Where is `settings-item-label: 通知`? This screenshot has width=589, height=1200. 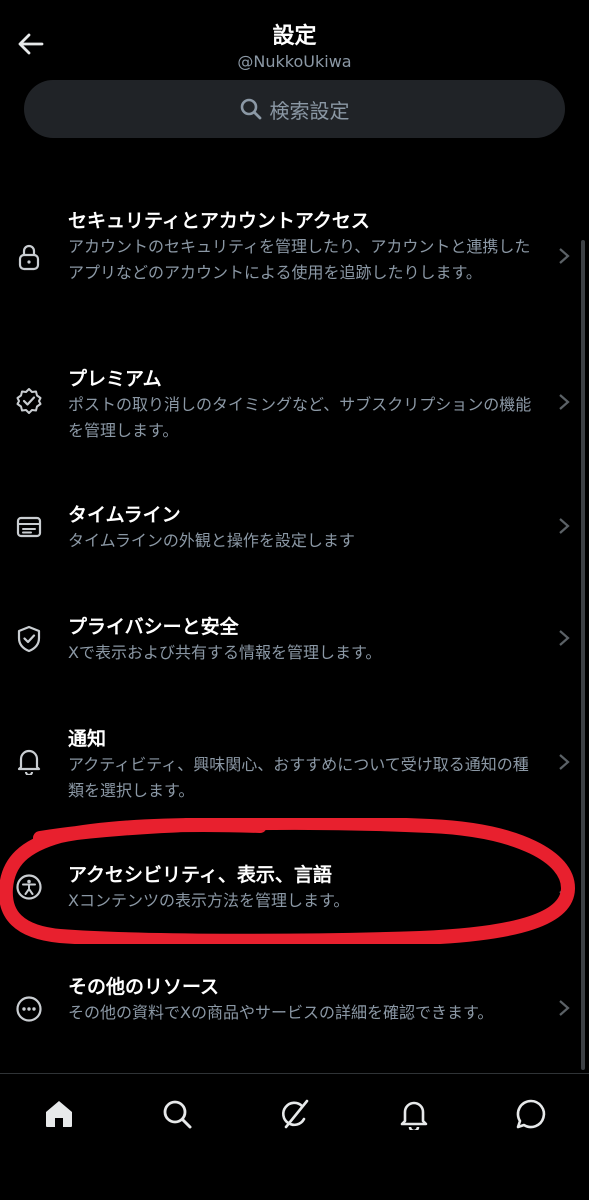 settings-item-label: 通知 is located at coordinates (87, 739).